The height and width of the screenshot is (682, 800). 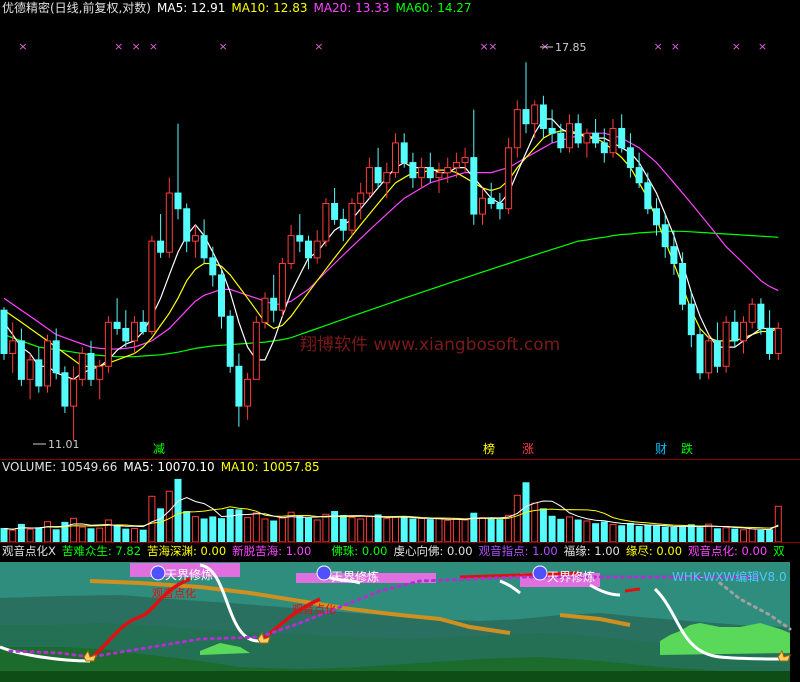 What do you see at coordinates (591, 551) in the screenshot?
I see `indicator-item: 福缘: 1.00` at bounding box center [591, 551].